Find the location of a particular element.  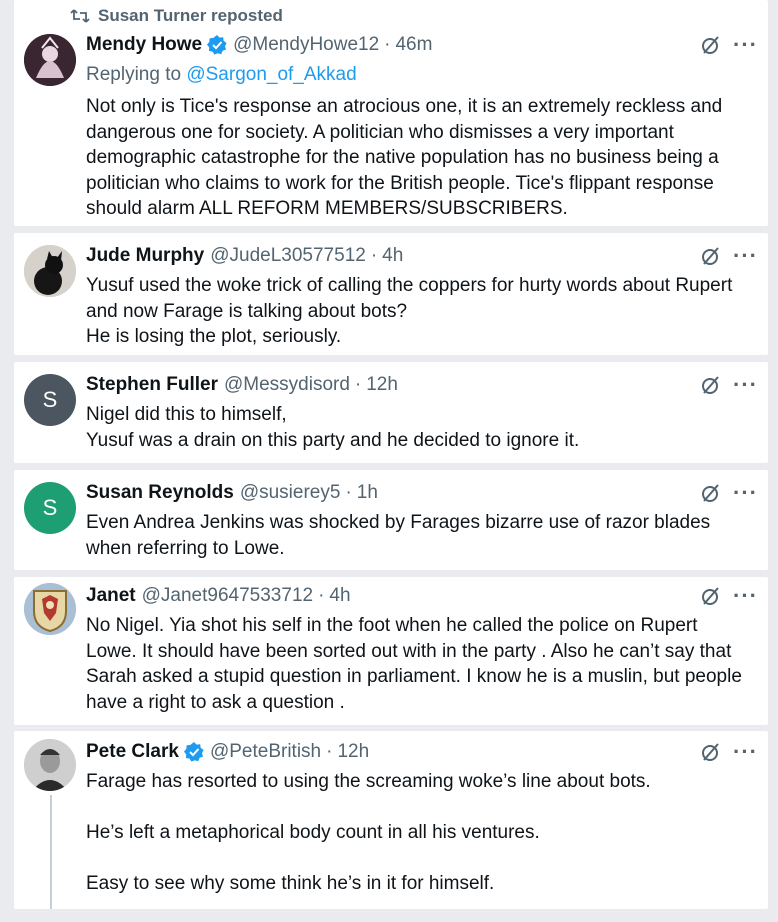

reply-context: Replying to @Sargon_of_Akkad is located at coordinates (221, 75).